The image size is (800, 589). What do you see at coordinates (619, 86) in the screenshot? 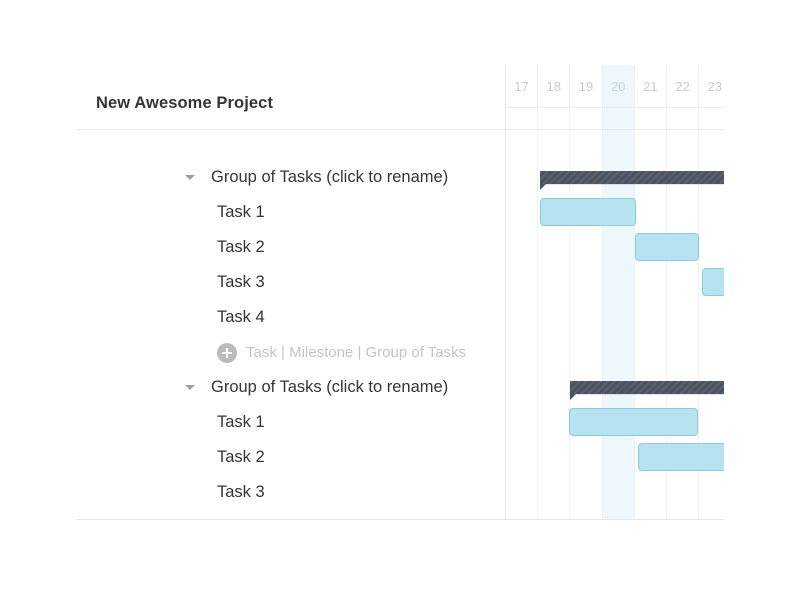
I see `day-label-20: 20` at bounding box center [619, 86].